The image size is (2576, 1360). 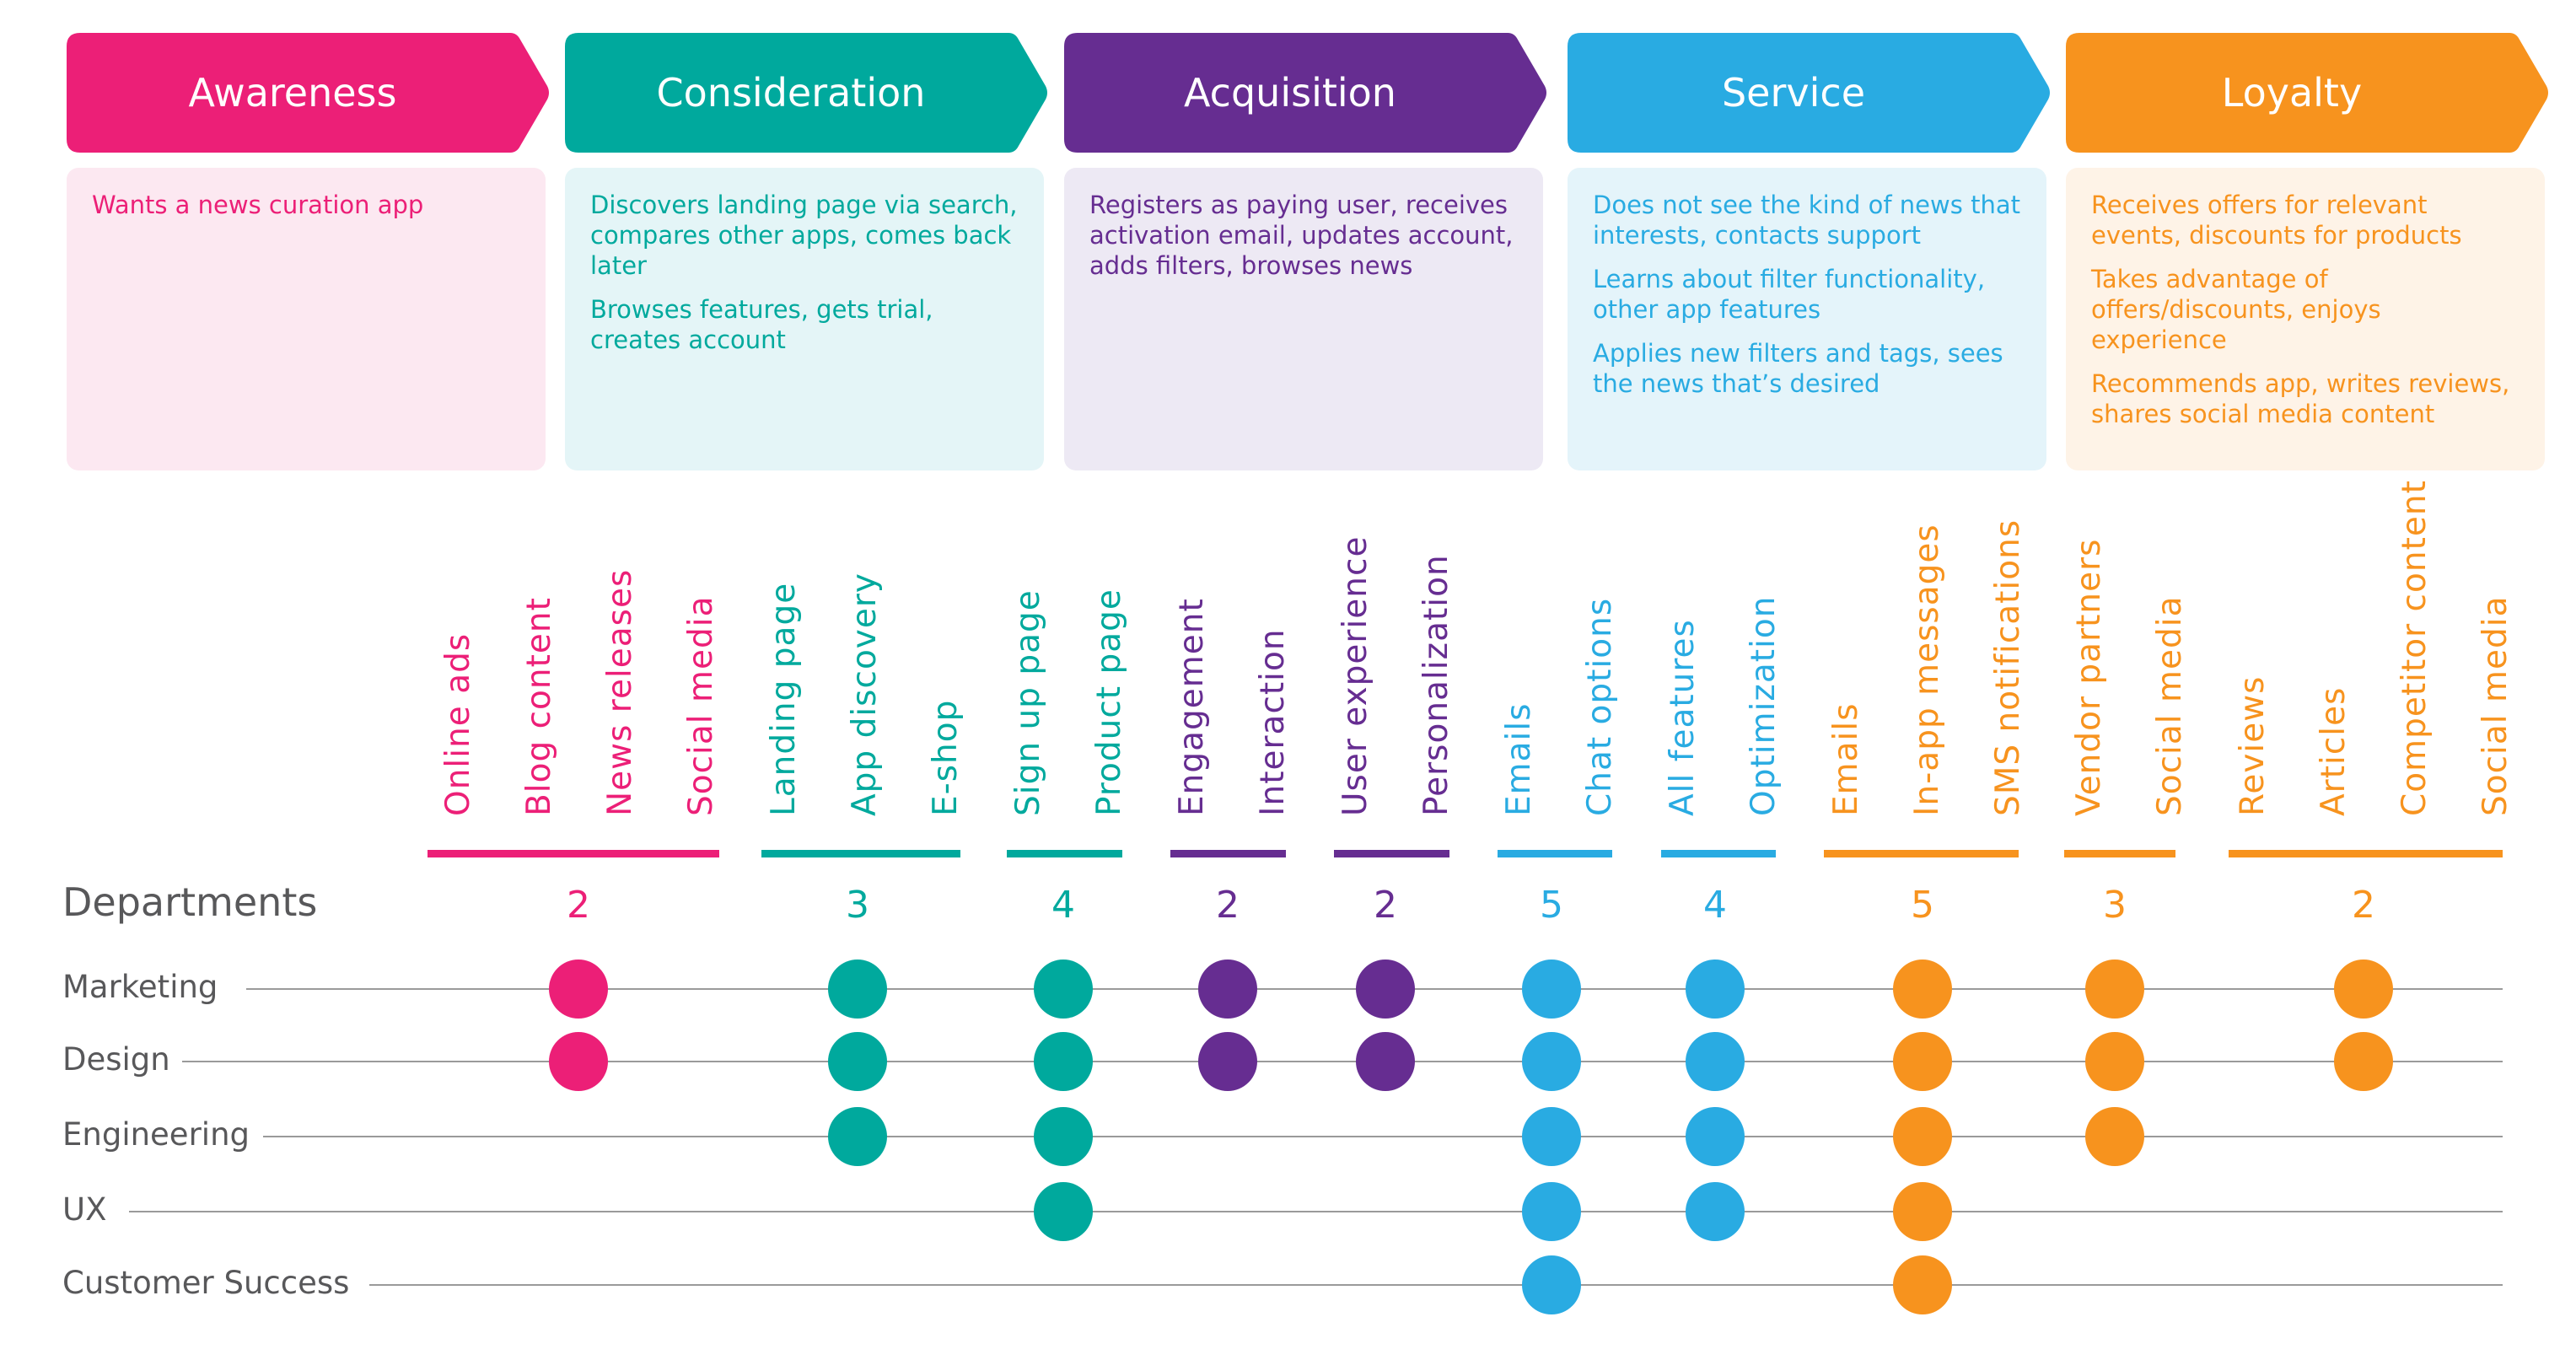 I want to click on stage-card-item: Wants a news curation app, so click(x=258, y=205).